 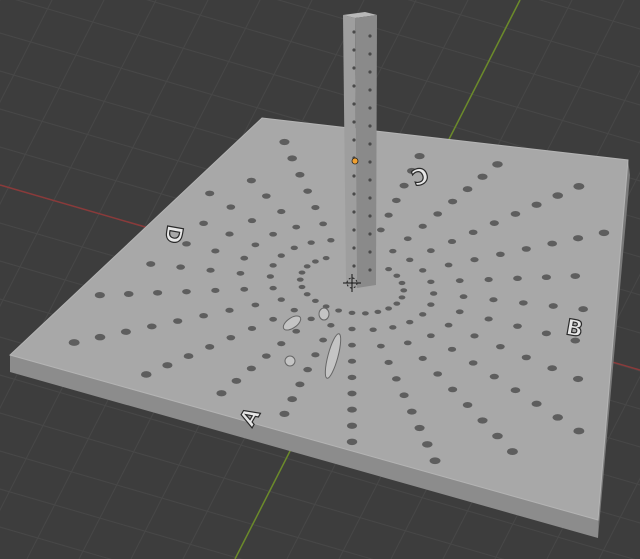 I want to click on cursor-icon, so click(x=352, y=283).